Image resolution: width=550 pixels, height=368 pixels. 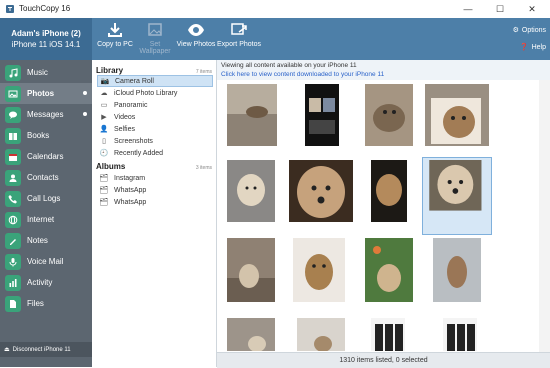 What do you see at coordinates (155, 81) in the screenshot?
I see `library-item-camera-roll: 📷 Camera Roll` at bounding box center [155, 81].